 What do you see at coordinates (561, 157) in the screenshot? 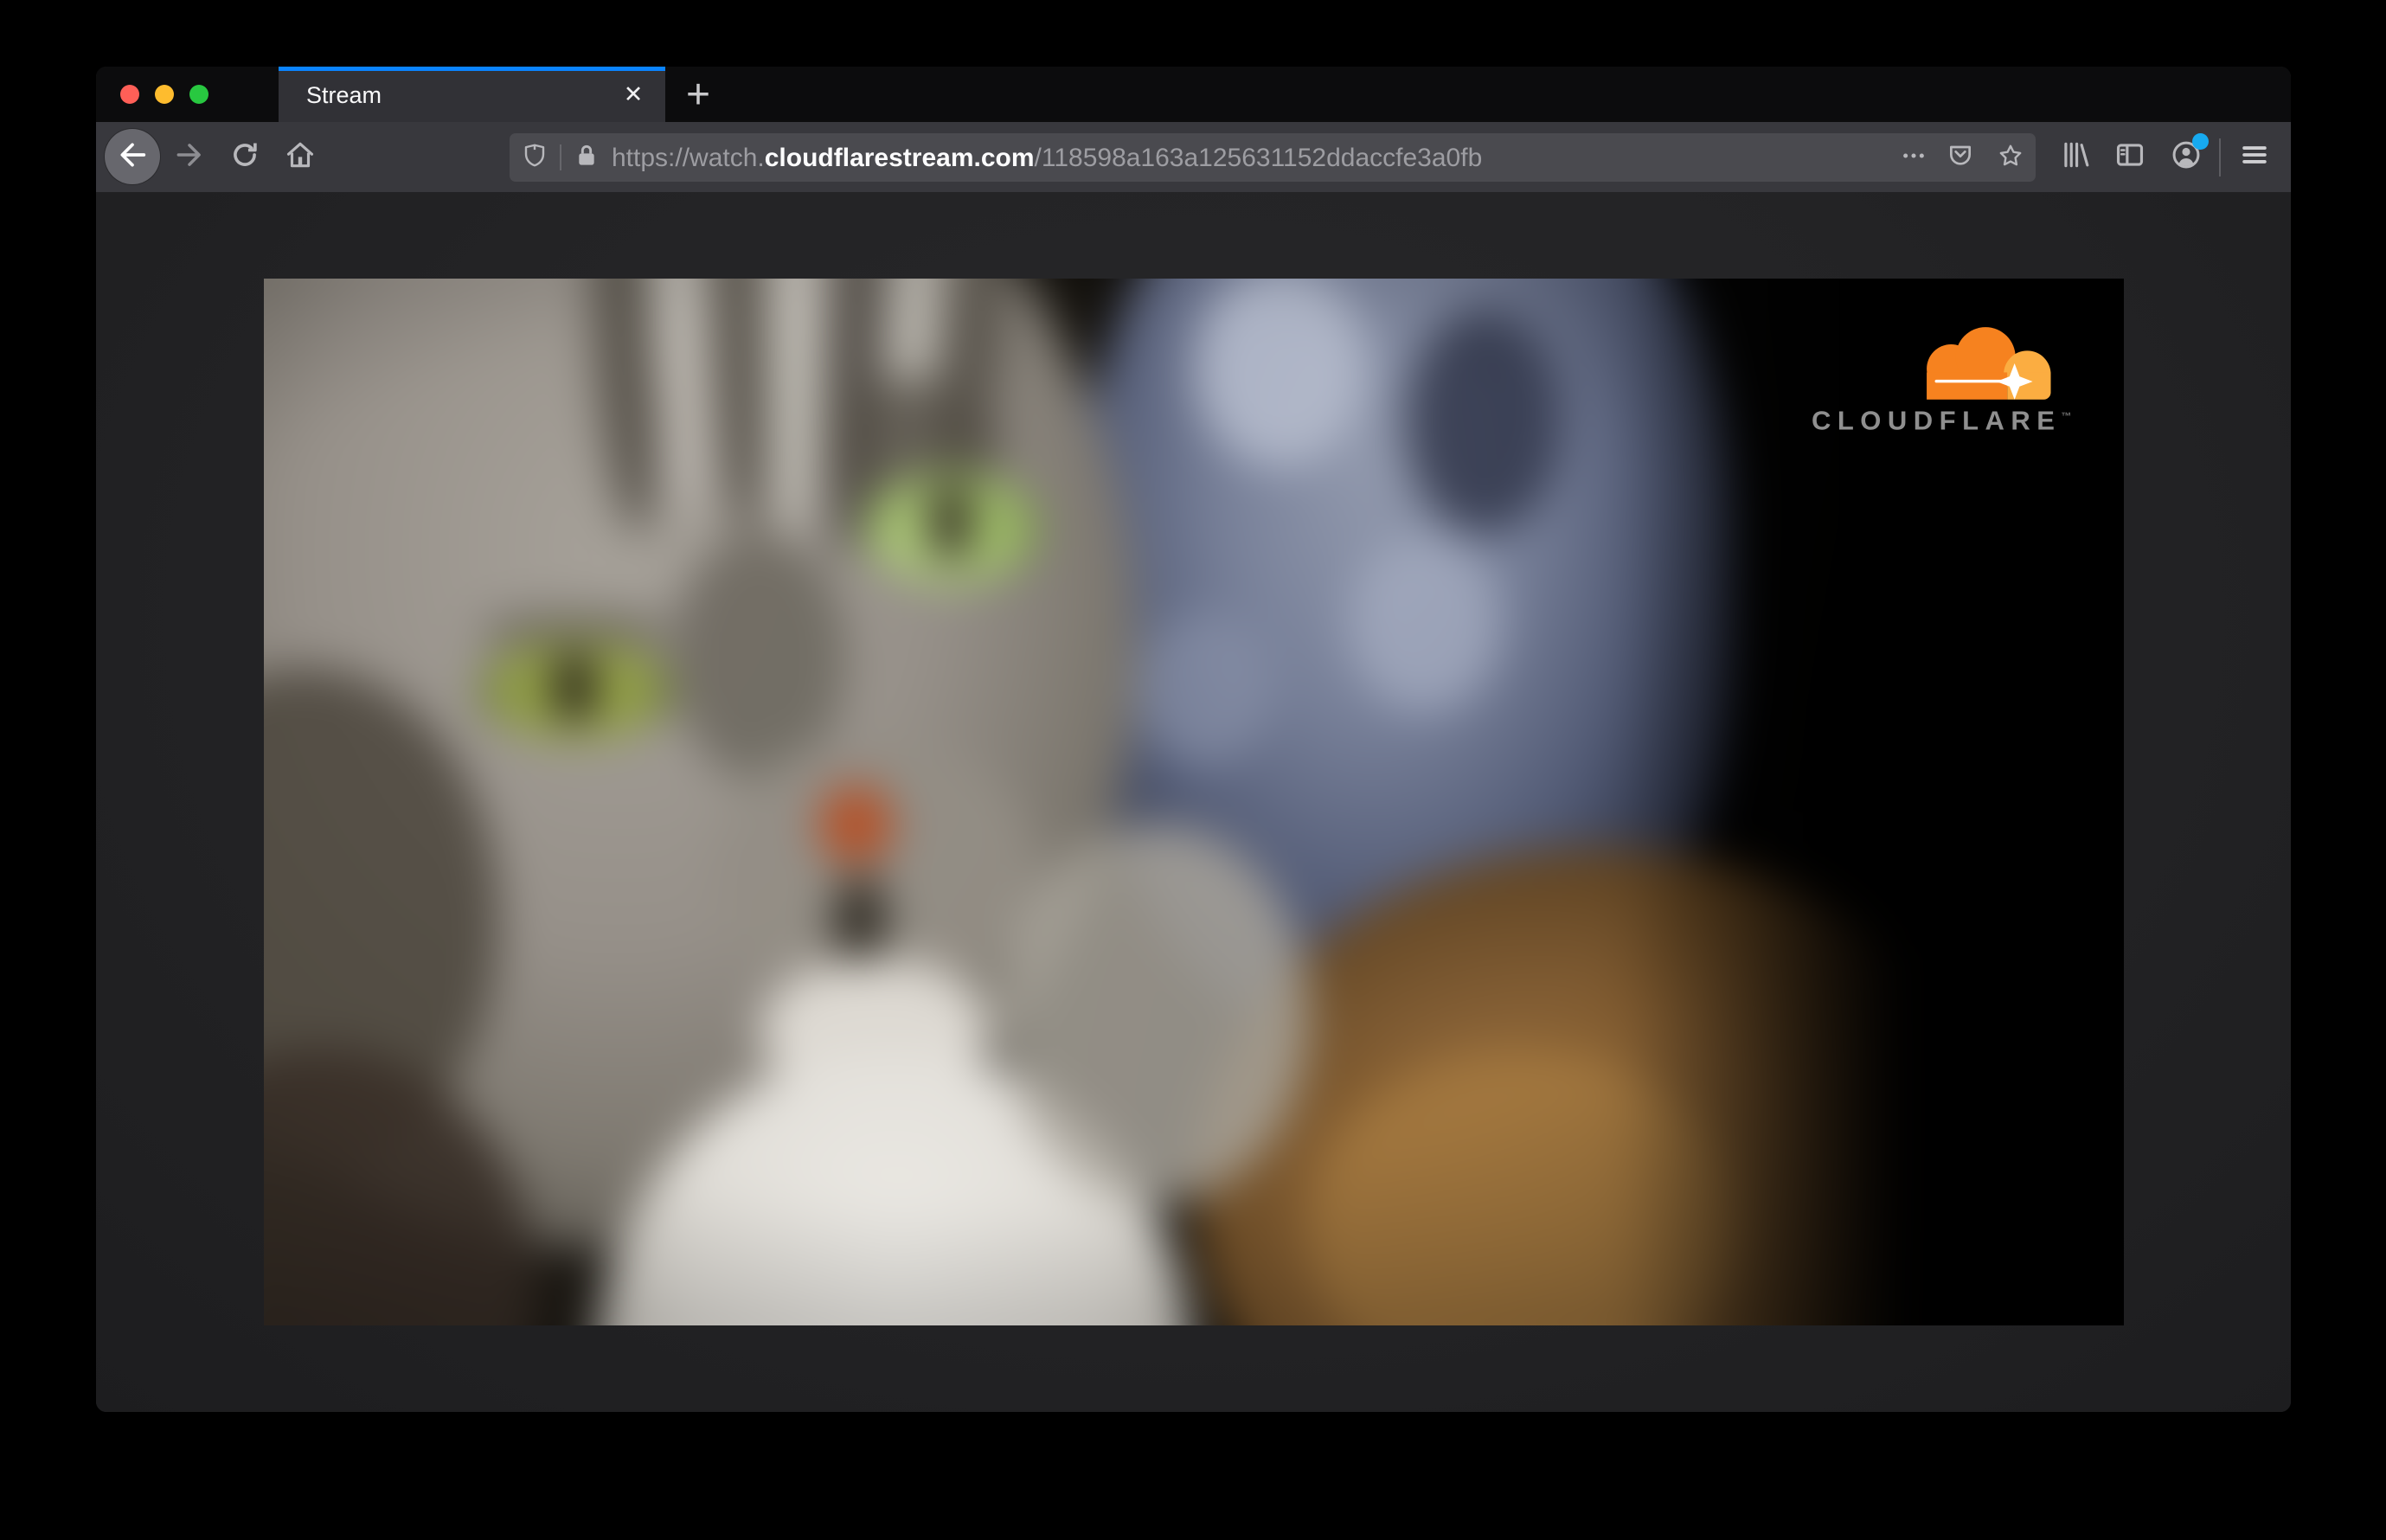
I see `urlbar-divider` at bounding box center [561, 157].